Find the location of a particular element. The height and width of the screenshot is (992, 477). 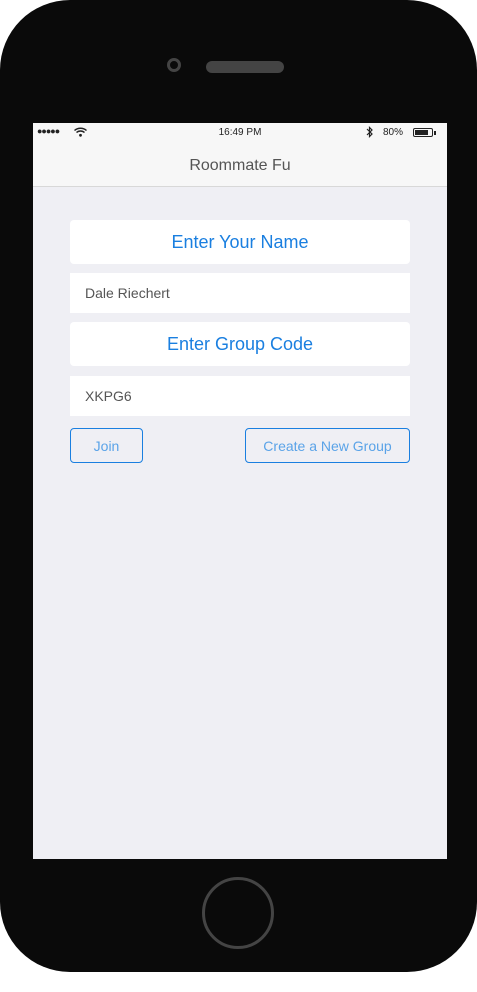

earpiece-speaker is located at coordinates (245, 67).